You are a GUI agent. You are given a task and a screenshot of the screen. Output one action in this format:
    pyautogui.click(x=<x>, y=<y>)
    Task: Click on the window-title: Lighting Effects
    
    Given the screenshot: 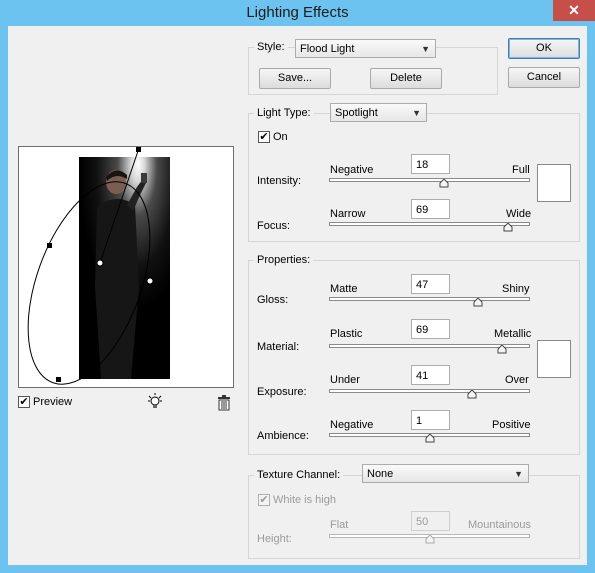 What is the action you would take?
    pyautogui.click(x=297, y=12)
    